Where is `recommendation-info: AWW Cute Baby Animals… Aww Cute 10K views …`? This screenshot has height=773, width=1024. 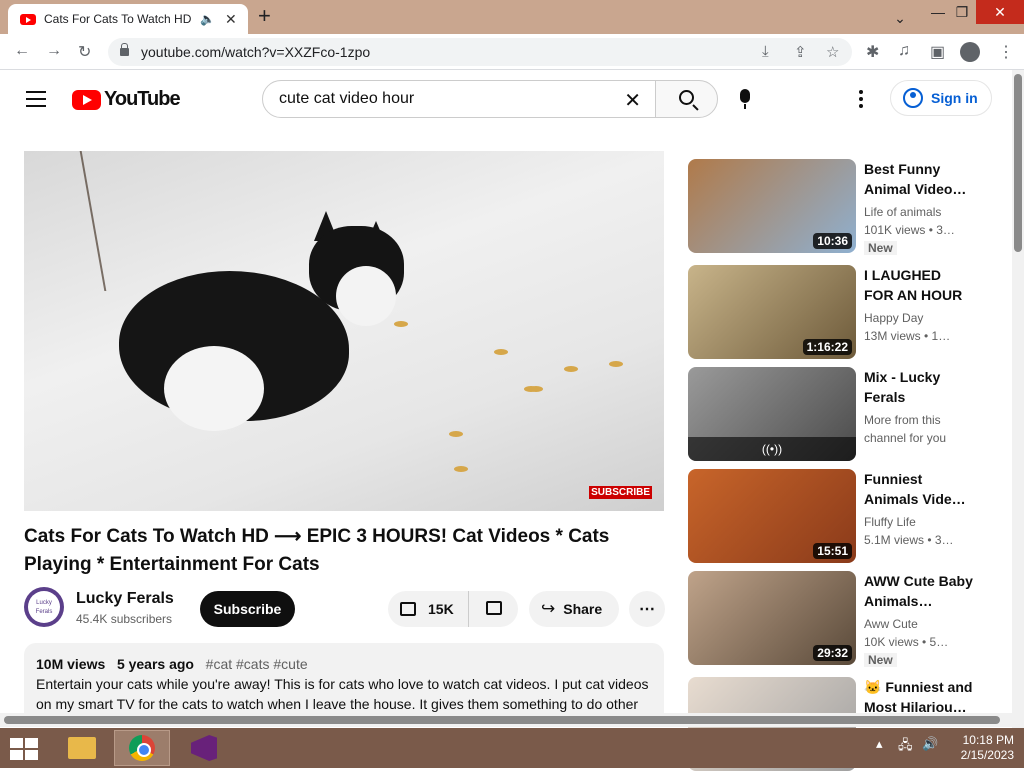
recommendation-info: AWW Cute Baby Animals… Aww Cute 10K views … is located at coordinates (919, 620).